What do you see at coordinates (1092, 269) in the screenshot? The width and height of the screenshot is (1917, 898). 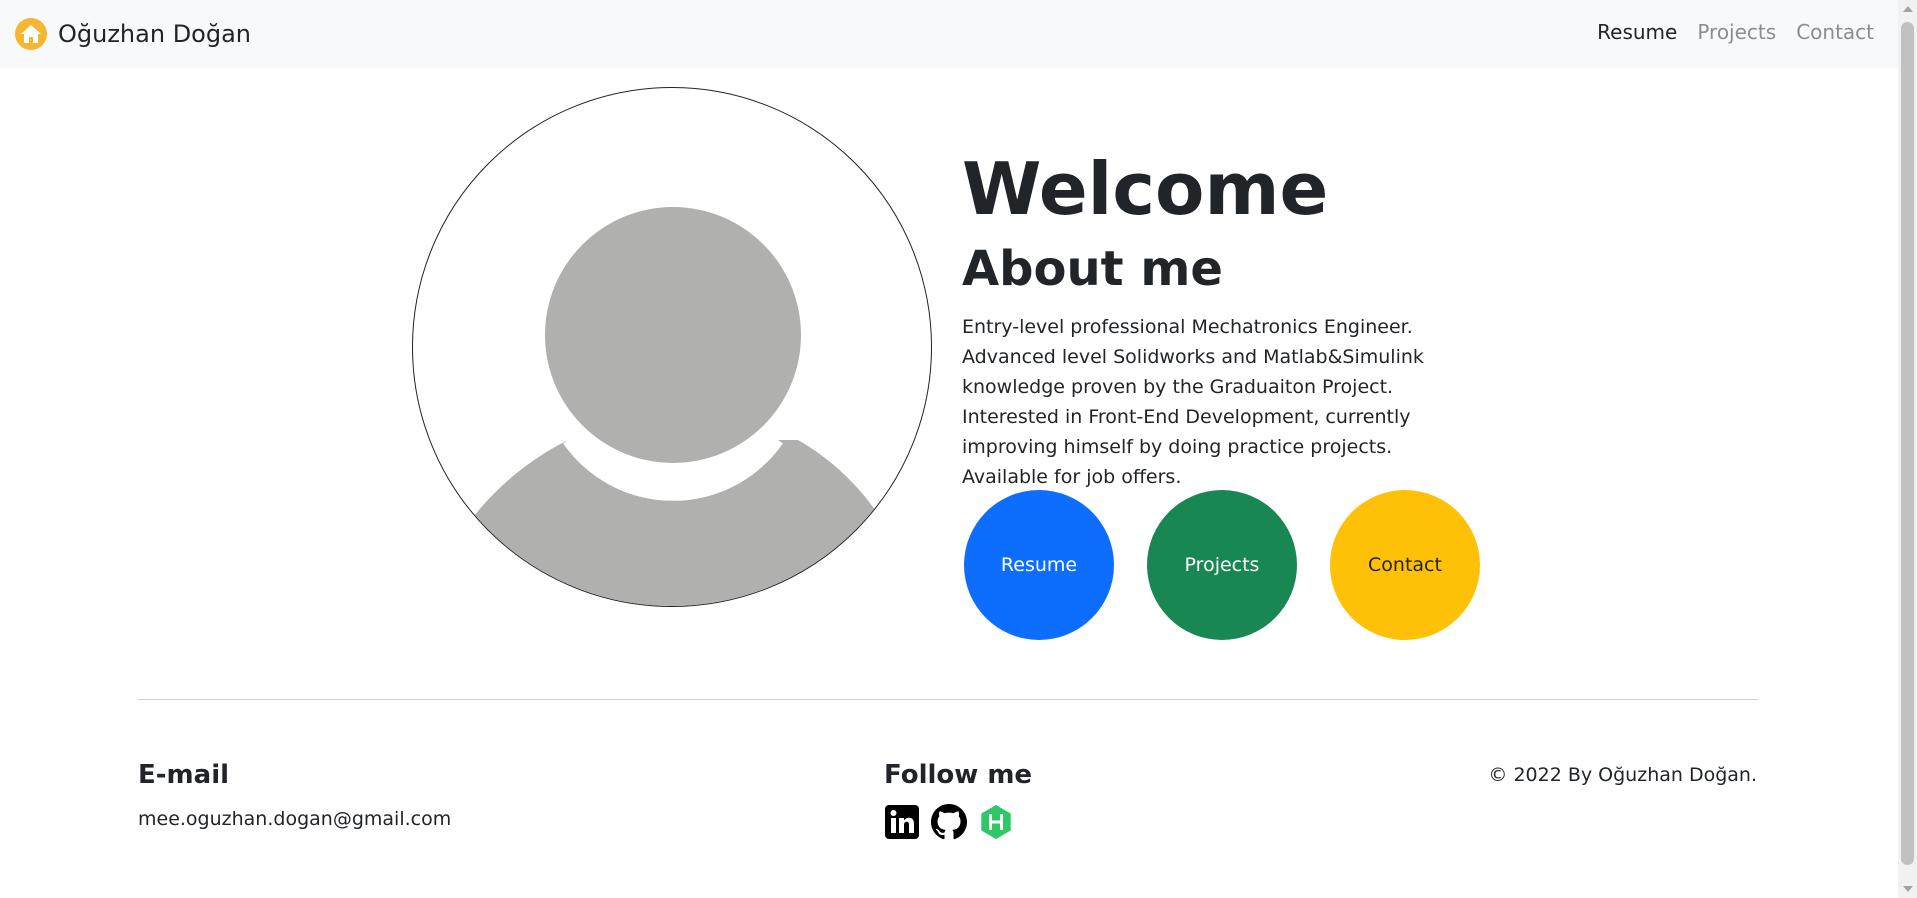 I see `about-heading: About me` at bounding box center [1092, 269].